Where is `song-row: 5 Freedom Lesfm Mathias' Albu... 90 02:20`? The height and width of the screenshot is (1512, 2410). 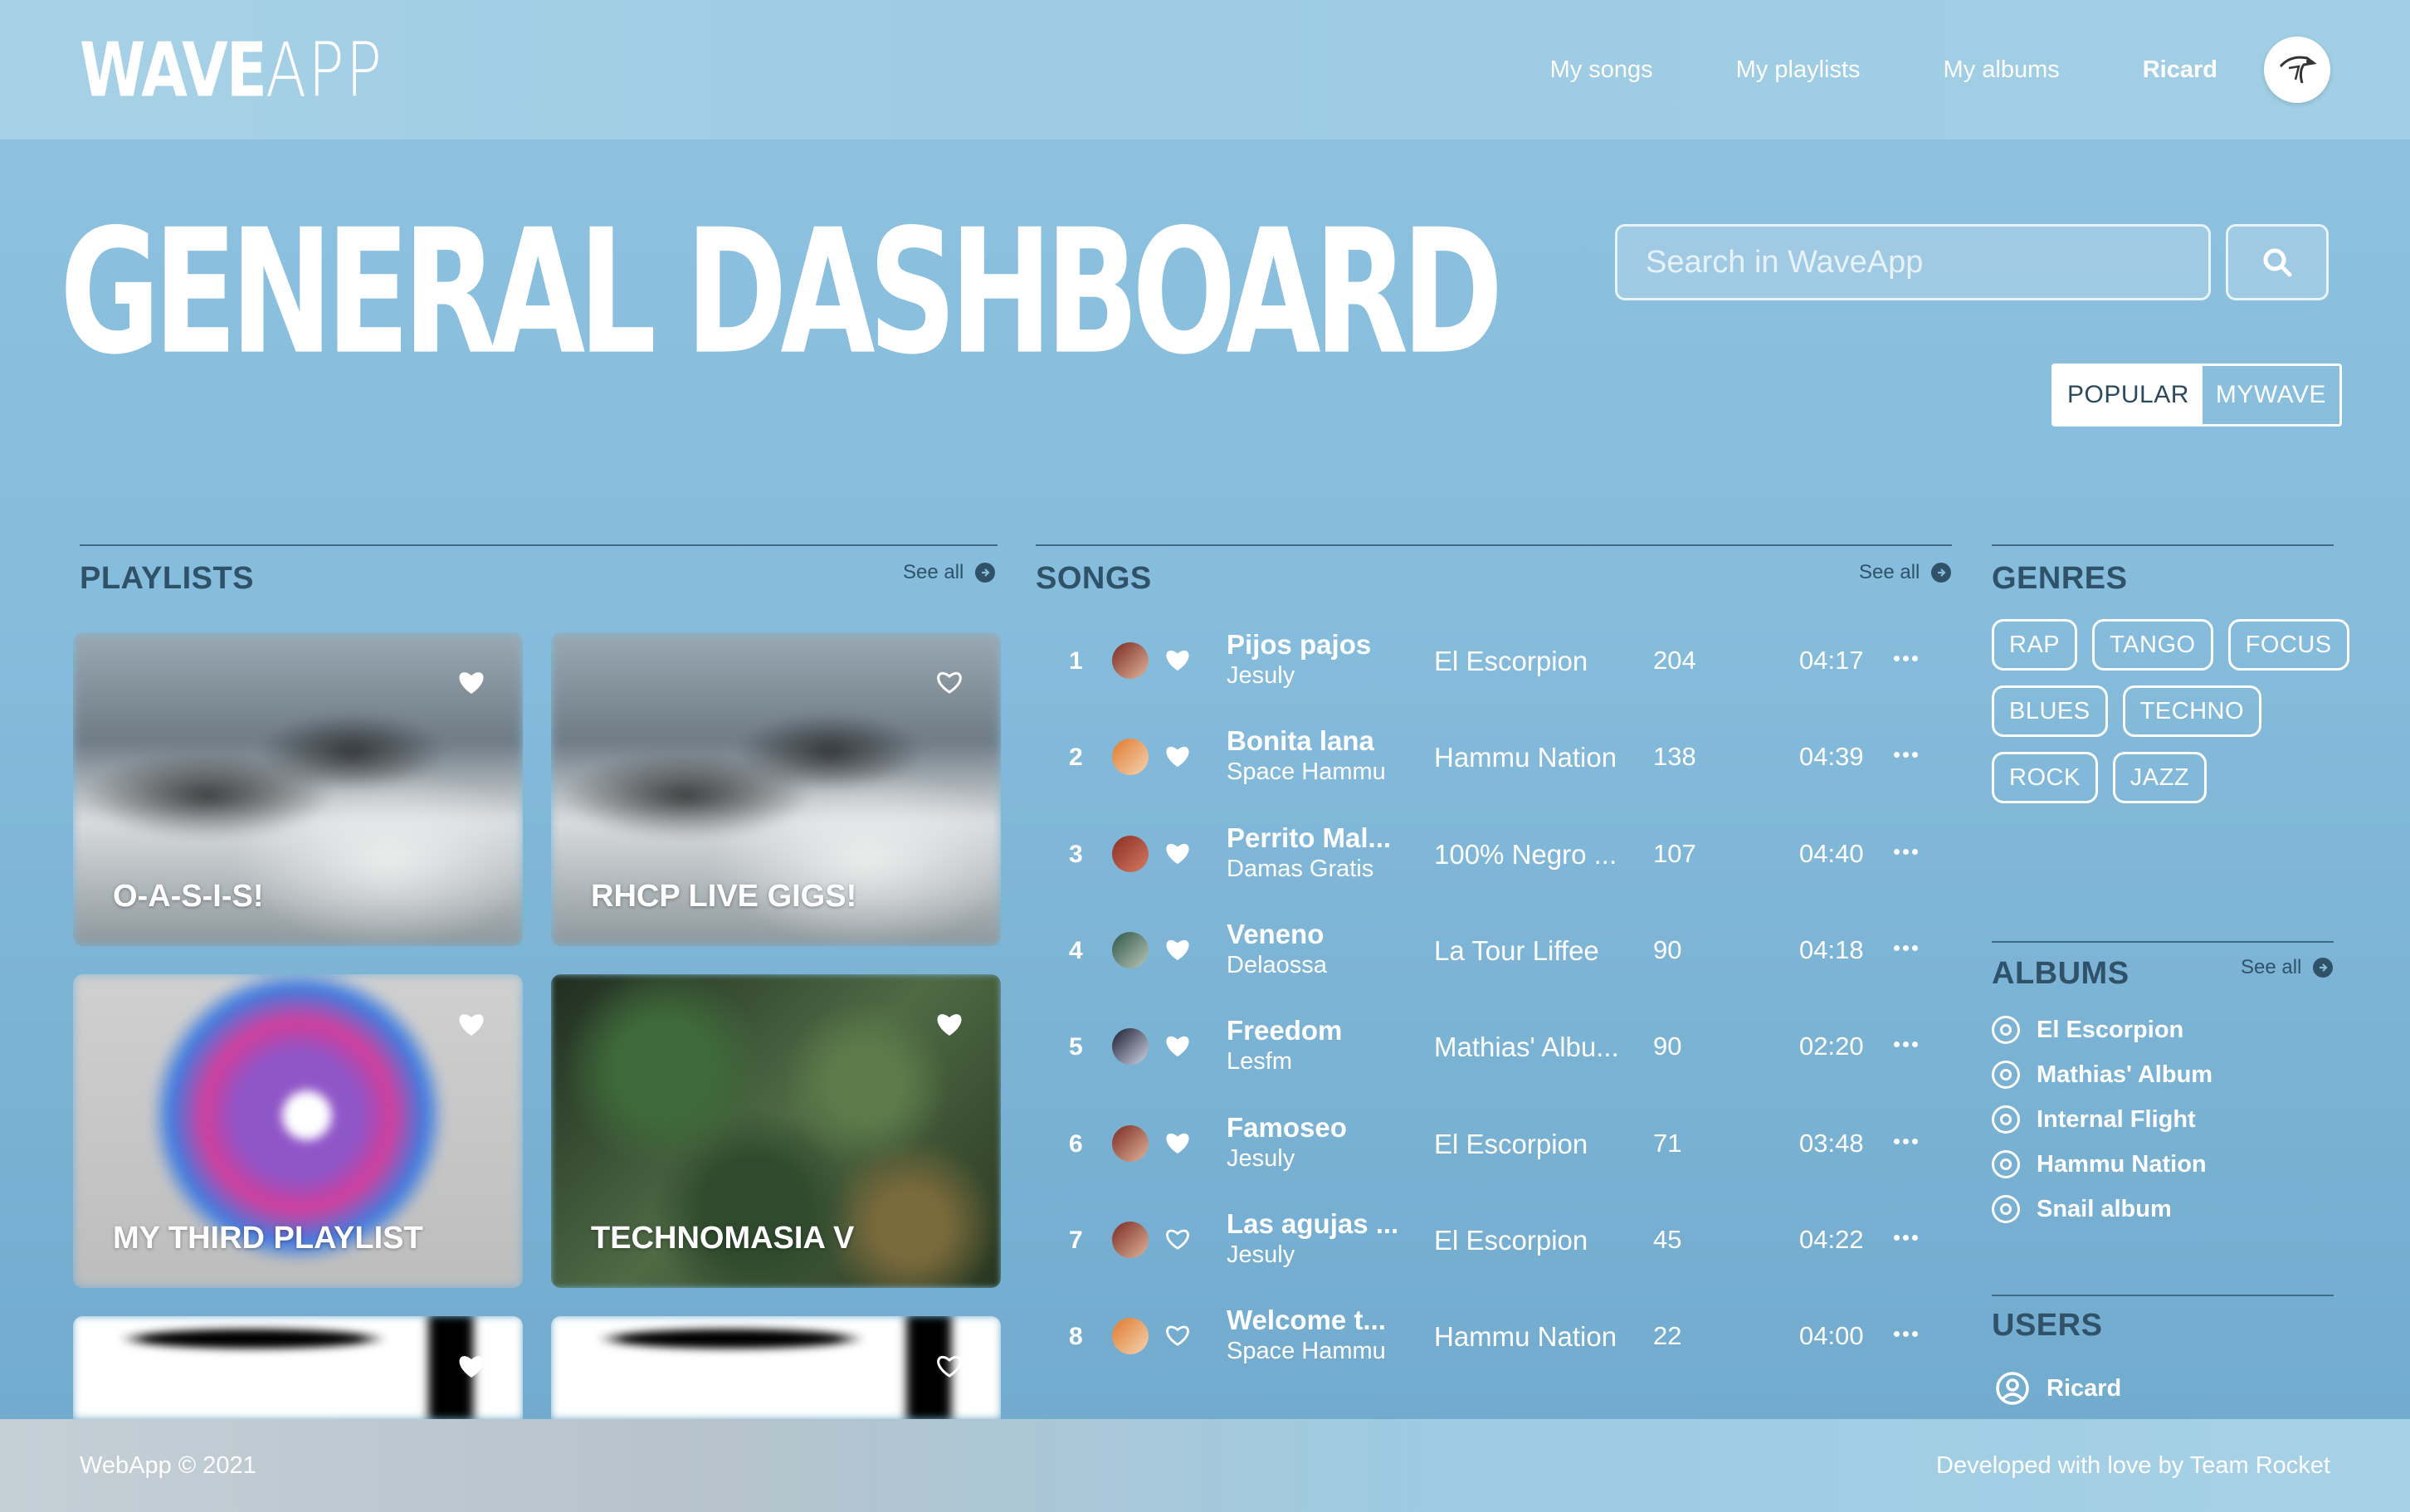 song-row: 5 Freedom Lesfm Mathias' Albu... 90 02:20 is located at coordinates (1492, 1051).